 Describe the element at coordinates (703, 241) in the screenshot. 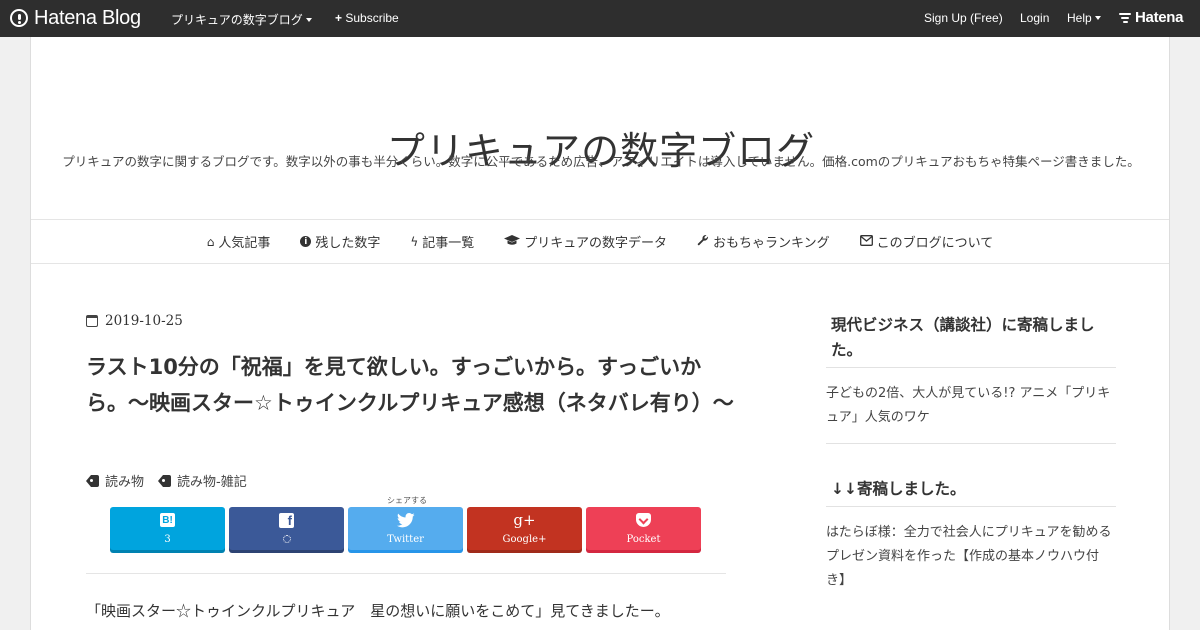

I see `wrench-icon` at that location.